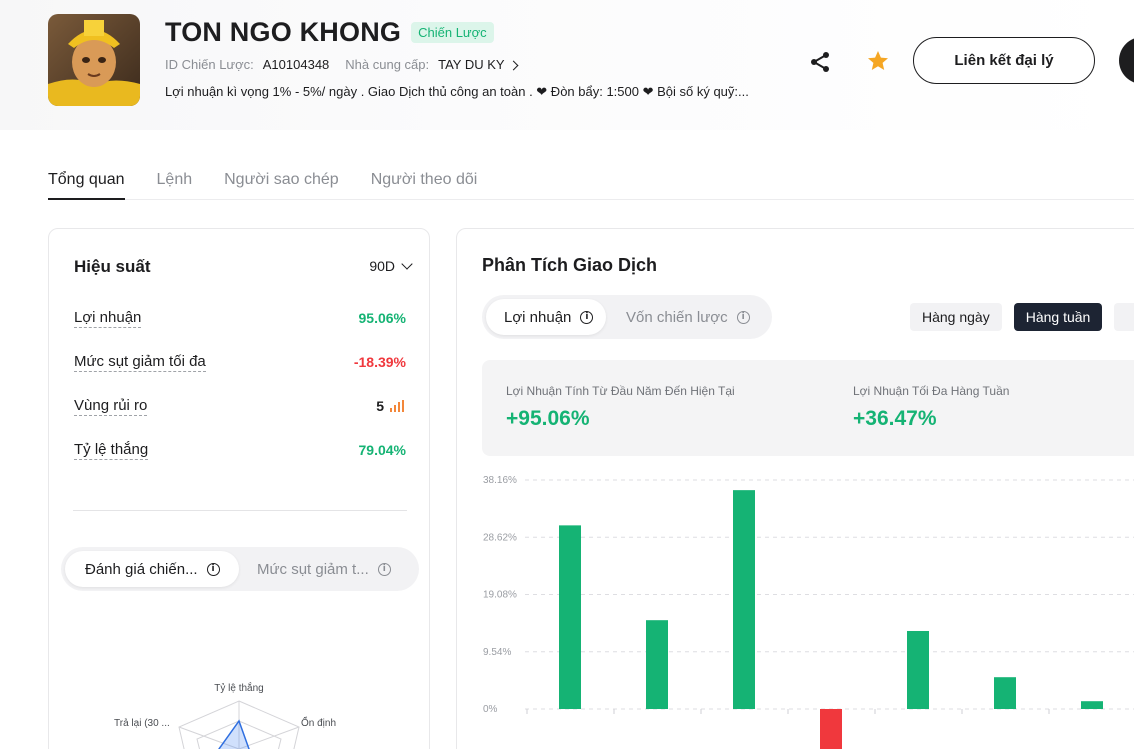 The width and height of the screenshot is (1134, 749). What do you see at coordinates (956, 317) in the screenshot?
I see `daily-button: Hàng ngày` at bounding box center [956, 317].